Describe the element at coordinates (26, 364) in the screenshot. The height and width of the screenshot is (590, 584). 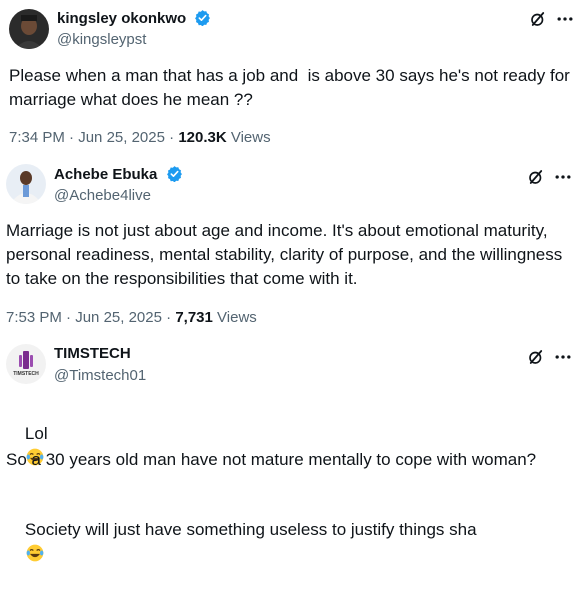
I see `avatar-timstech: TIMSTECH` at that location.